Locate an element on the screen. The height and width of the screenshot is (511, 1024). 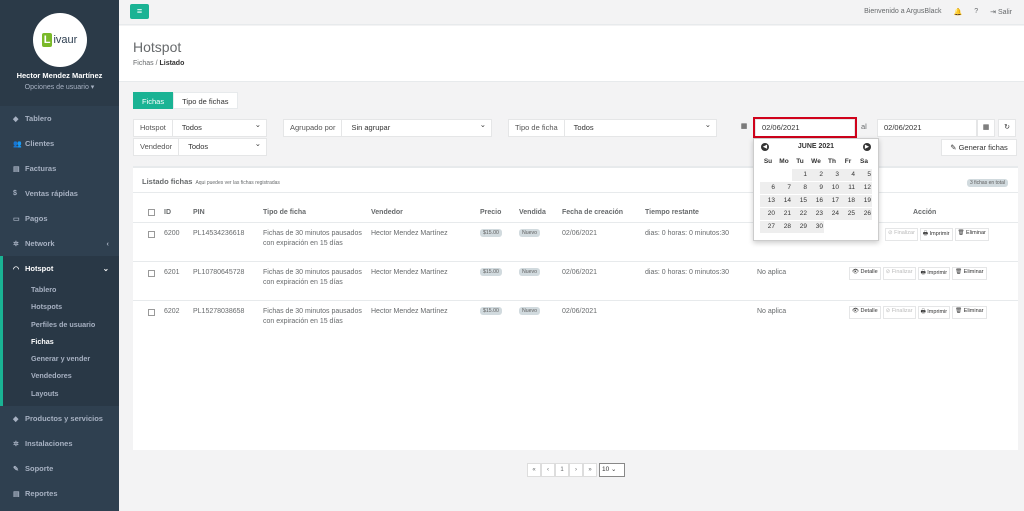
calendar-day: 14 is located at coordinates (784, 201).